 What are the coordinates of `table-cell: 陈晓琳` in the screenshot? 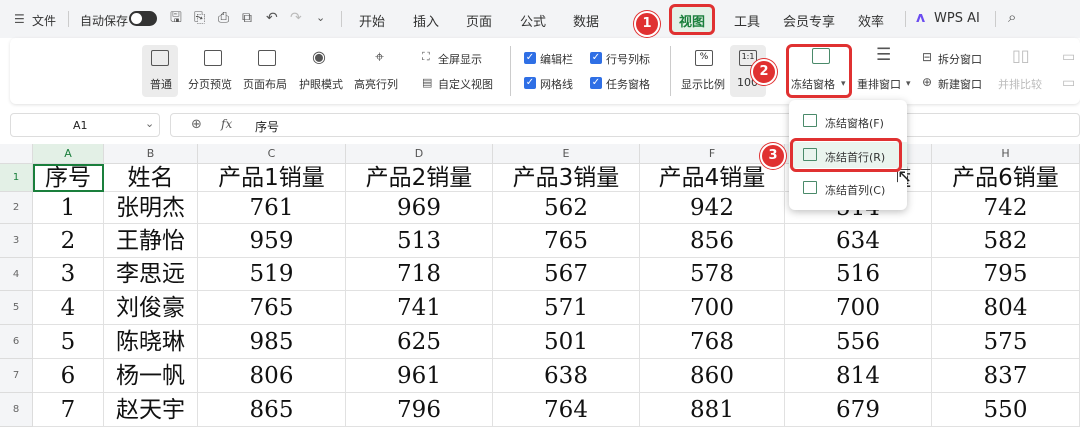 It's located at (151, 342).